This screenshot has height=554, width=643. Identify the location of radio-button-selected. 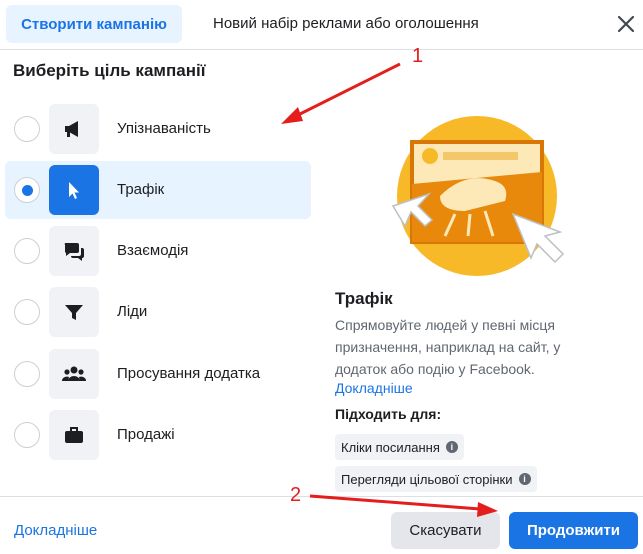
(27, 190).